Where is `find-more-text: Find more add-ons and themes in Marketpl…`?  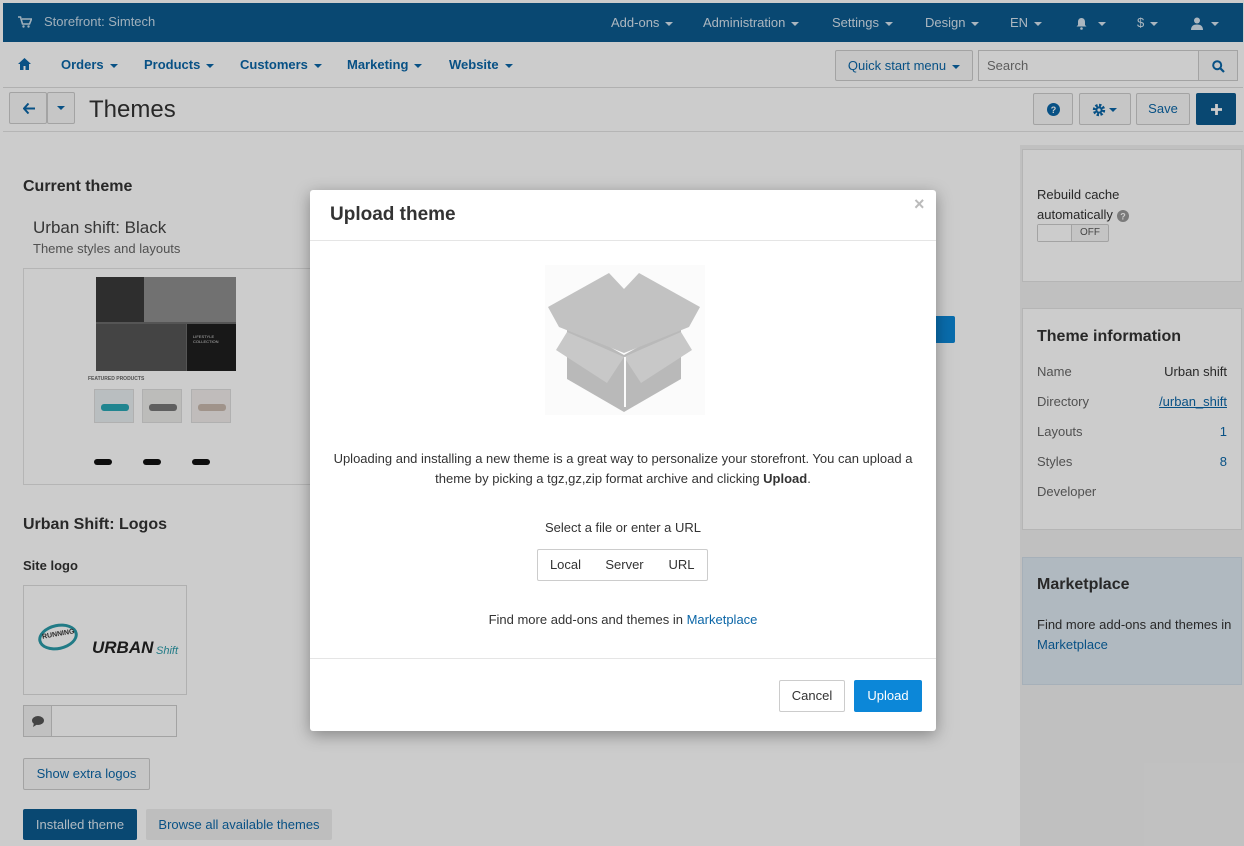
find-more-text: Find more add-ons and themes in Marketpl… is located at coordinates (623, 619).